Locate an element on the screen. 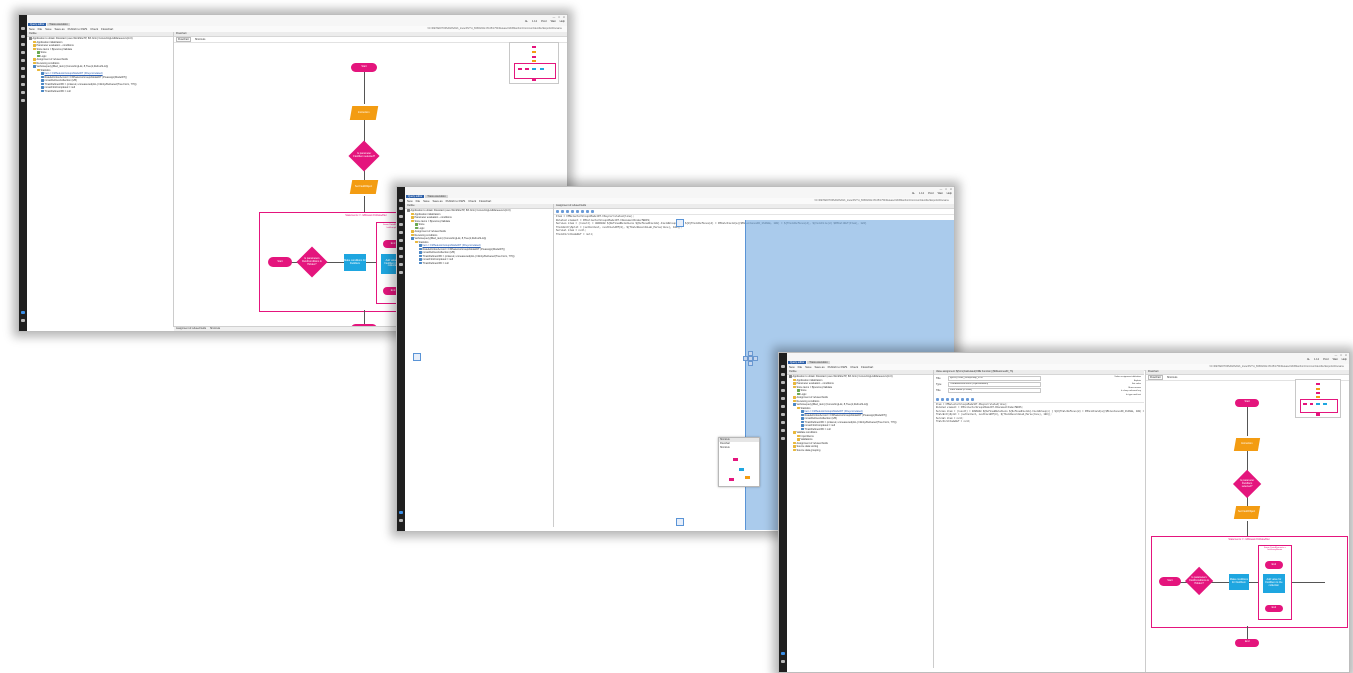 This screenshot has width=1353, height=673. publish-button: Publish to DWS is located at coordinates (78, 29).